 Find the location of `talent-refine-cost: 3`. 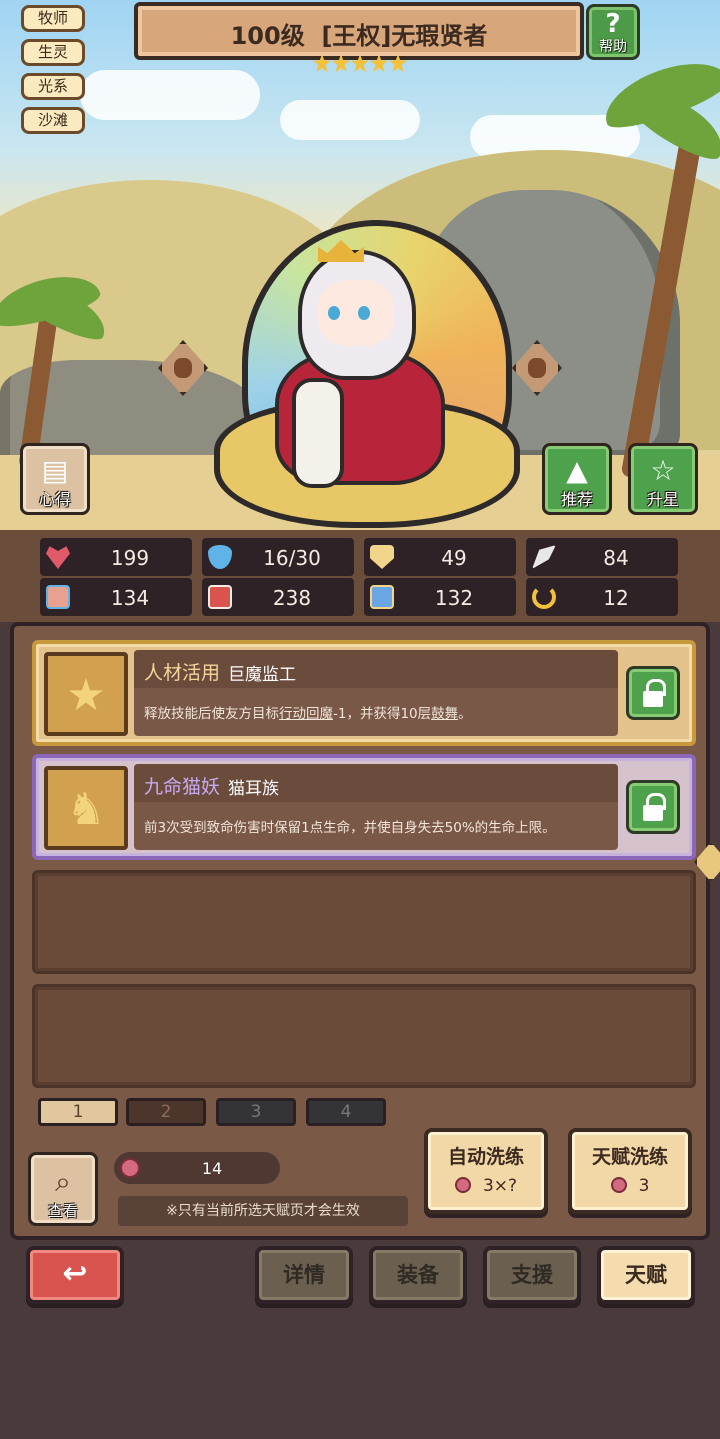

talent-refine-cost: 3 is located at coordinates (630, 1186).